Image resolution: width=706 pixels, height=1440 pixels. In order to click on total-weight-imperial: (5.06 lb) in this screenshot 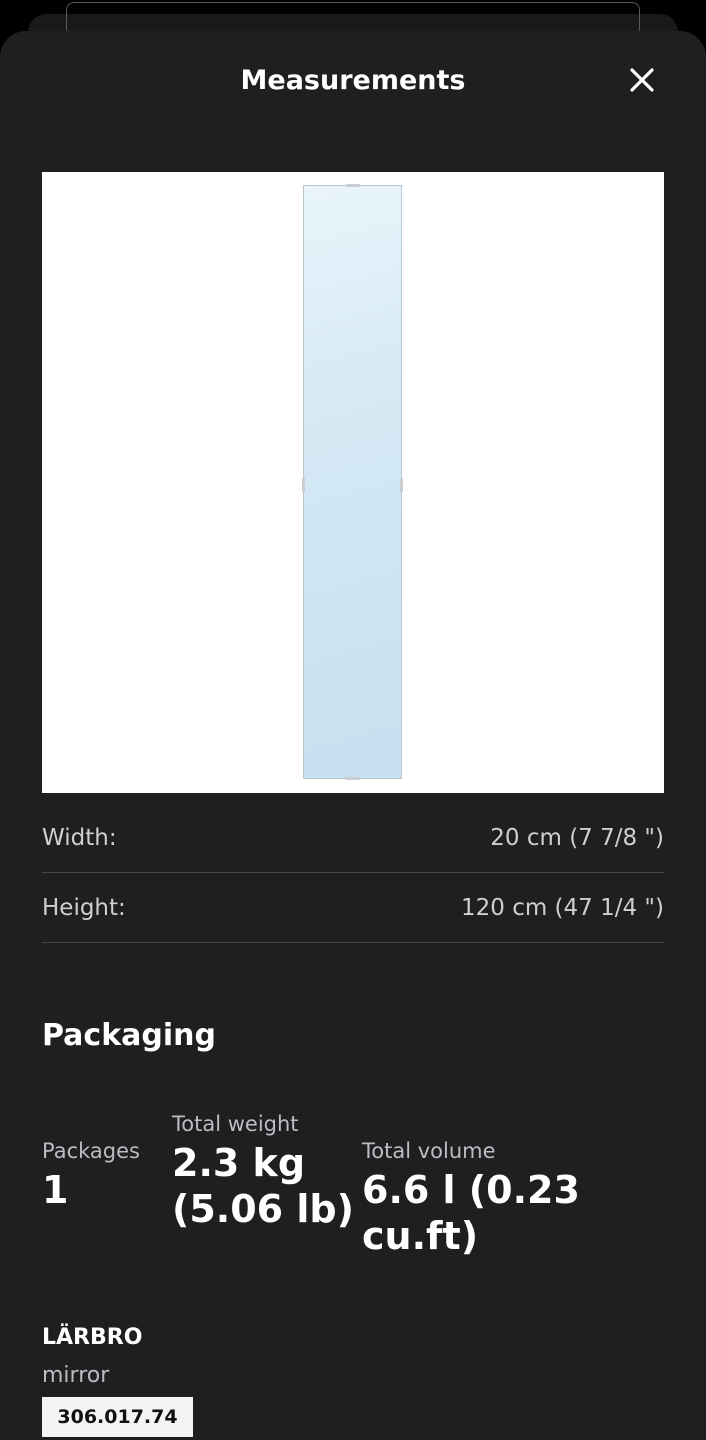, I will do `click(263, 1209)`.